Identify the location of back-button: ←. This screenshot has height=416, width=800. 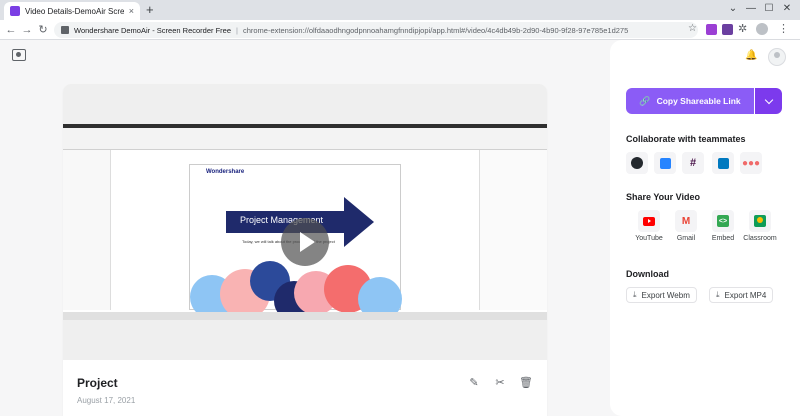
(11, 30).